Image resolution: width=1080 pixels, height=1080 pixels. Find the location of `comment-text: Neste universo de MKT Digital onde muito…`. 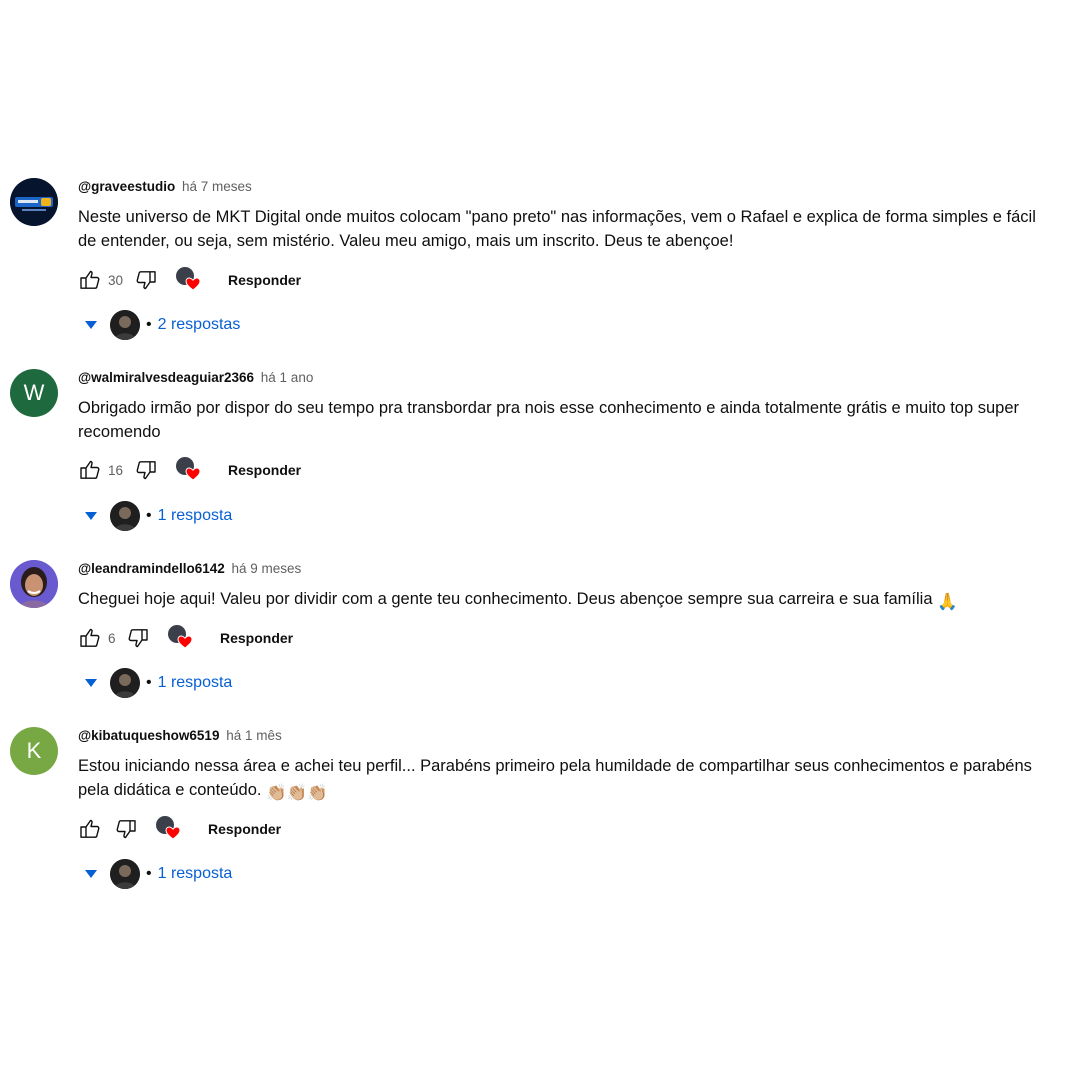

comment-text: Neste universo de MKT Digital onde muito… is located at coordinates (557, 229).